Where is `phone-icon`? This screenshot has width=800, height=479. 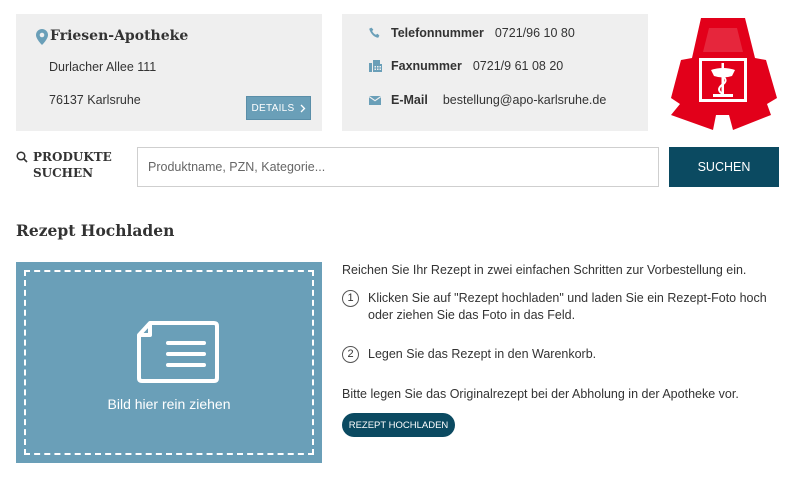
phone-icon is located at coordinates (375, 33).